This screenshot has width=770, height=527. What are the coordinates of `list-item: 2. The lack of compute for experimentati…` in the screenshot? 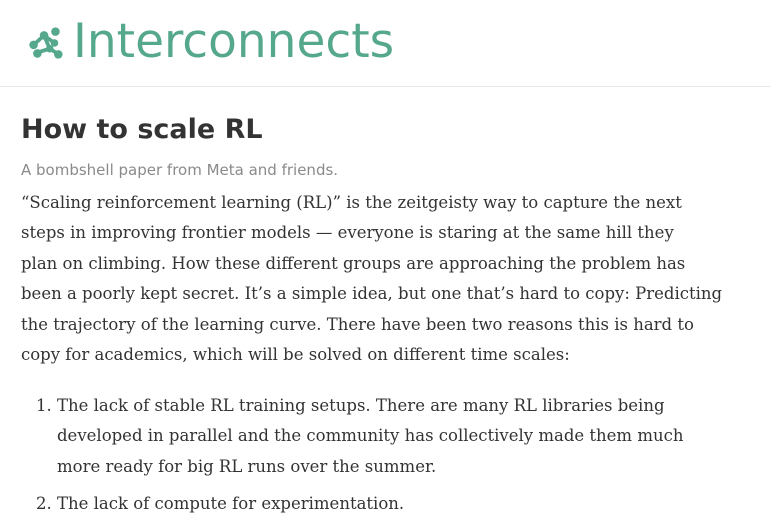 It's located at (391, 504).